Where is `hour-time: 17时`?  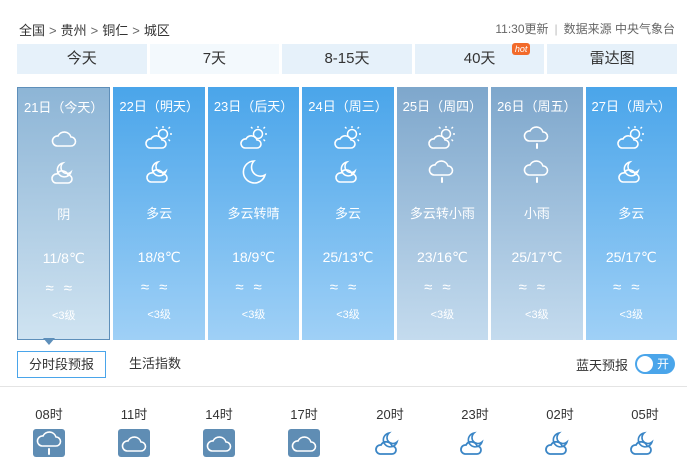 hour-time: 17时 is located at coordinates (304, 414).